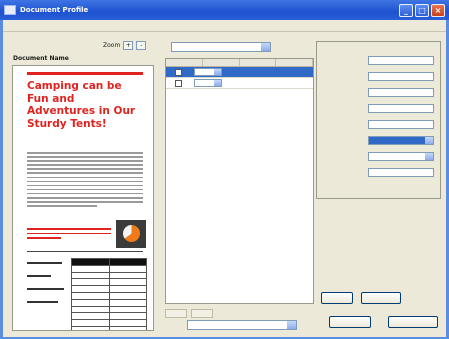  I want to click on menu-bar, so click(224, 25).